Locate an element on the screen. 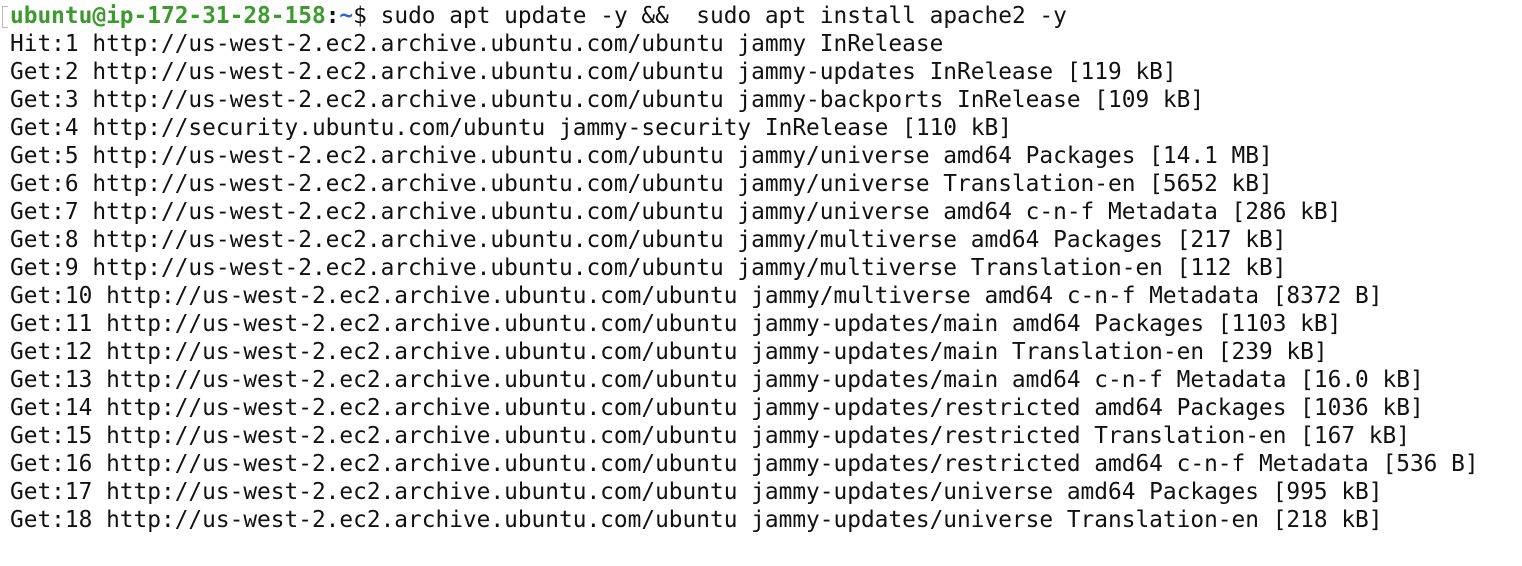 The height and width of the screenshot is (566, 1522). prompt-symbol: $ is located at coordinates (360, 16).